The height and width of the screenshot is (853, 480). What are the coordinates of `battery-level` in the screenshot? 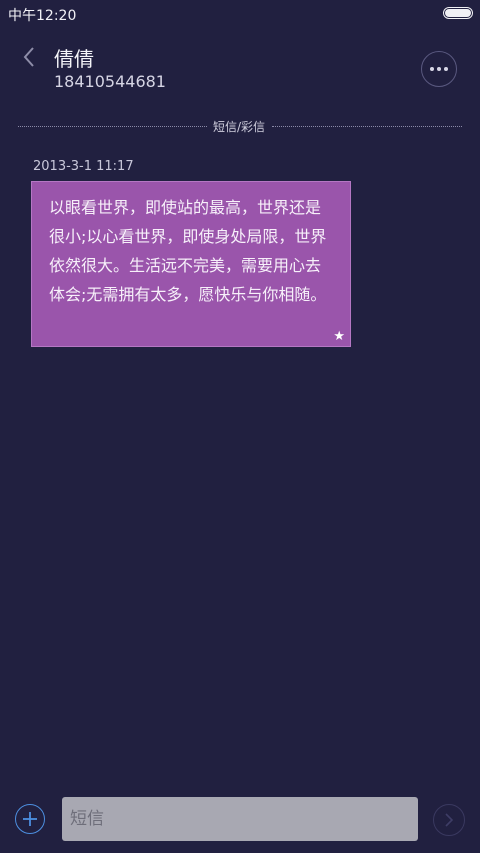 It's located at (458, 13).